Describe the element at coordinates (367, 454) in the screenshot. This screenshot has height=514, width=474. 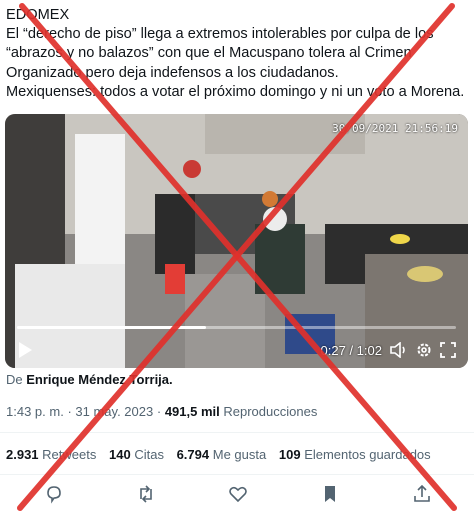
I see `bookmarks-label: Elementos guardados` at that location.